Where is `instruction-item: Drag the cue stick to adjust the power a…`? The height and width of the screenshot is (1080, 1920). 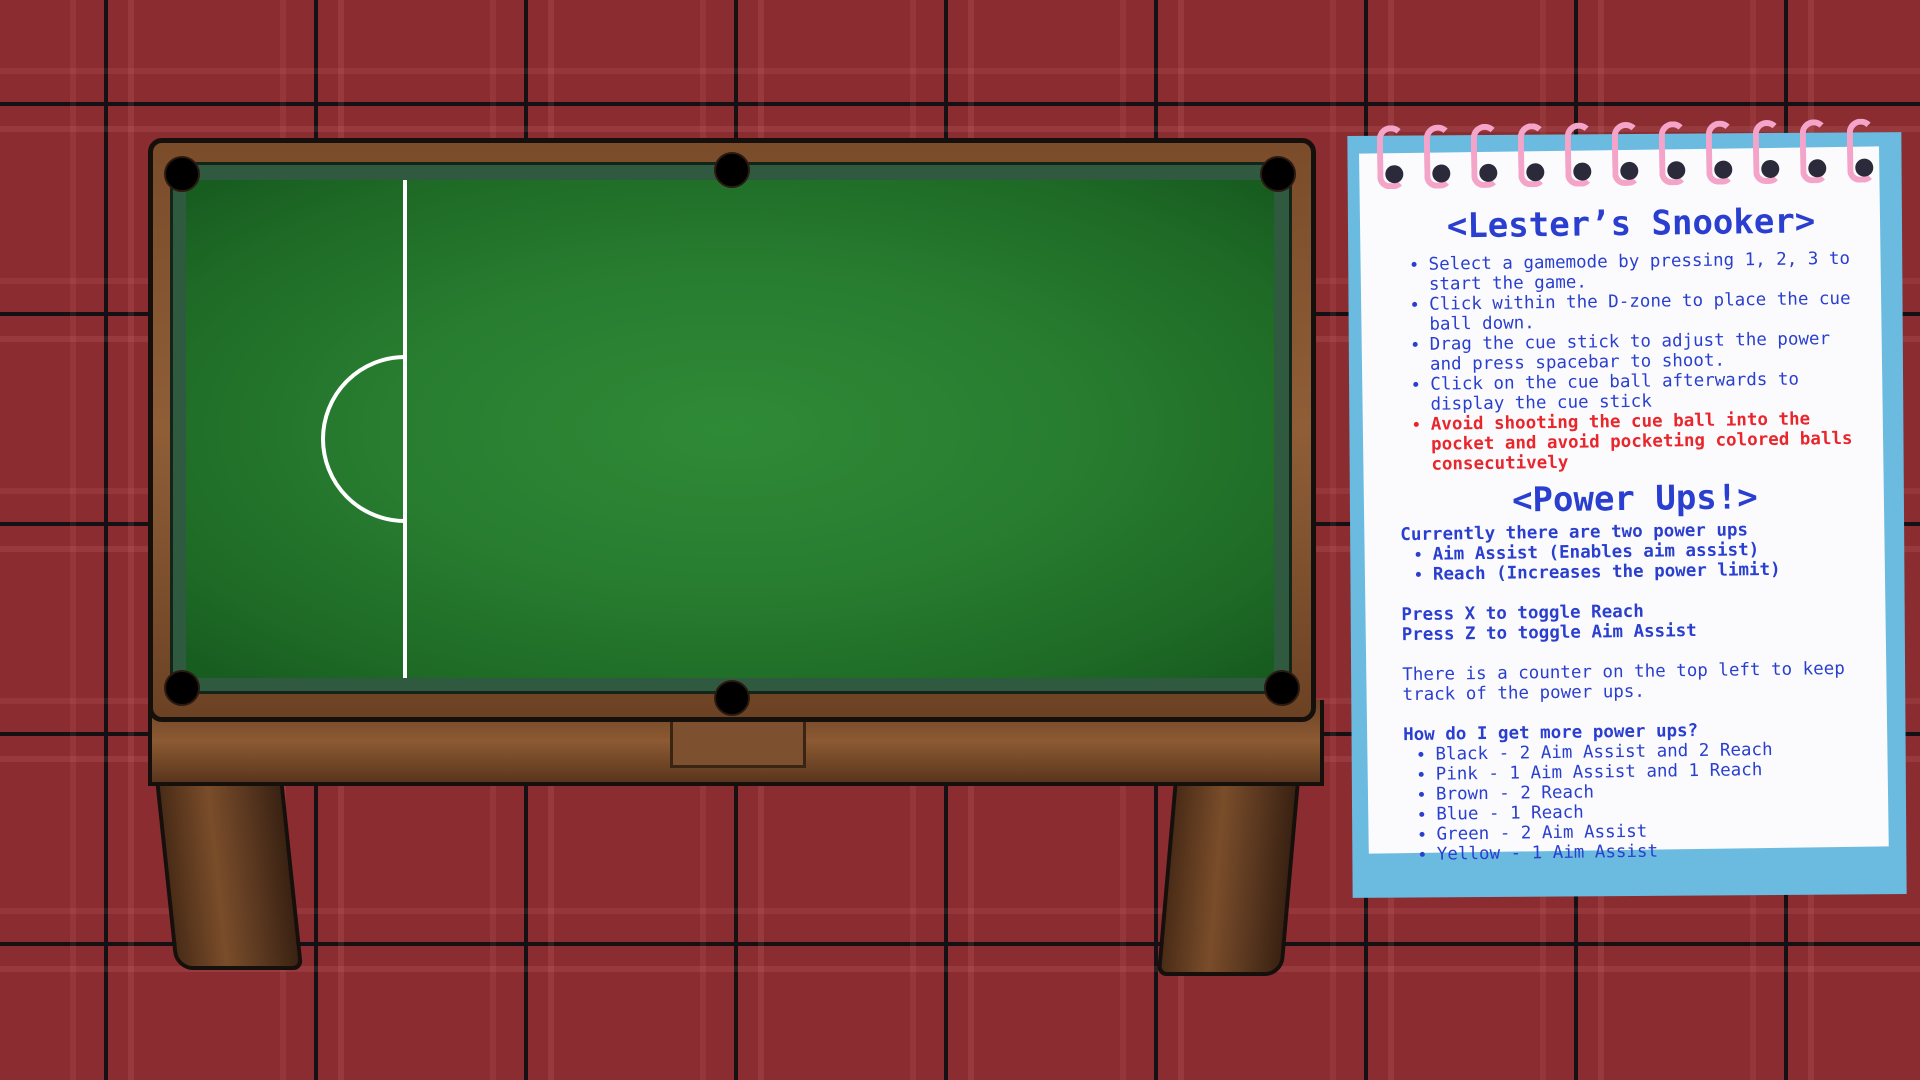 instruction-item: Drag the cue stick to adjust the power a… is located at coordinates (1649, 352).